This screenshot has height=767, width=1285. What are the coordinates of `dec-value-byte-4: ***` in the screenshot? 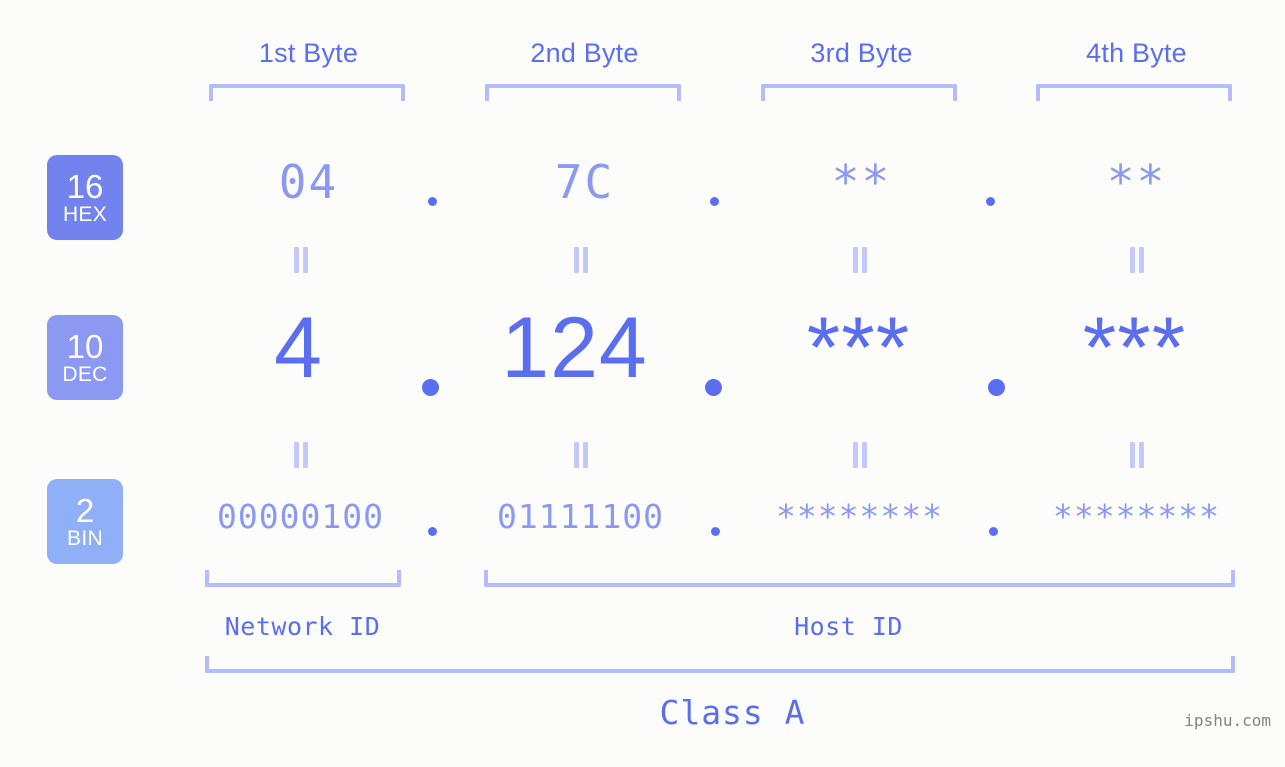 It's located at (1134, 348).